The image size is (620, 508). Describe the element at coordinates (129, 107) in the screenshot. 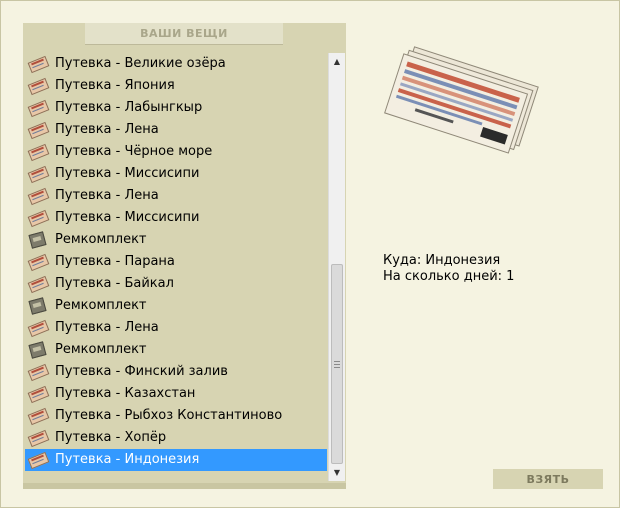

I see `list-item-label: Путевка - Лабынгкыр` at that location.